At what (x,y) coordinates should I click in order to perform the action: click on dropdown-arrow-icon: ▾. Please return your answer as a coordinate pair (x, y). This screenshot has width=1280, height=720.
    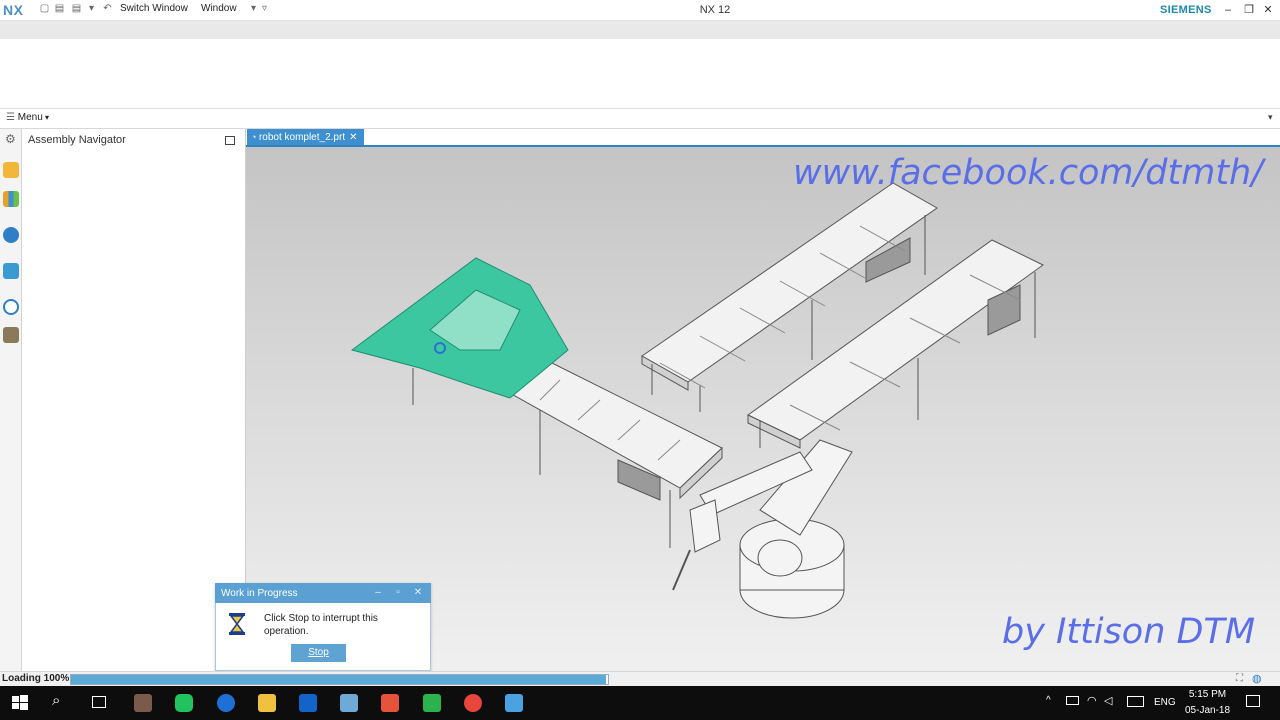
    Looking at the image, I should click on (91, 9).